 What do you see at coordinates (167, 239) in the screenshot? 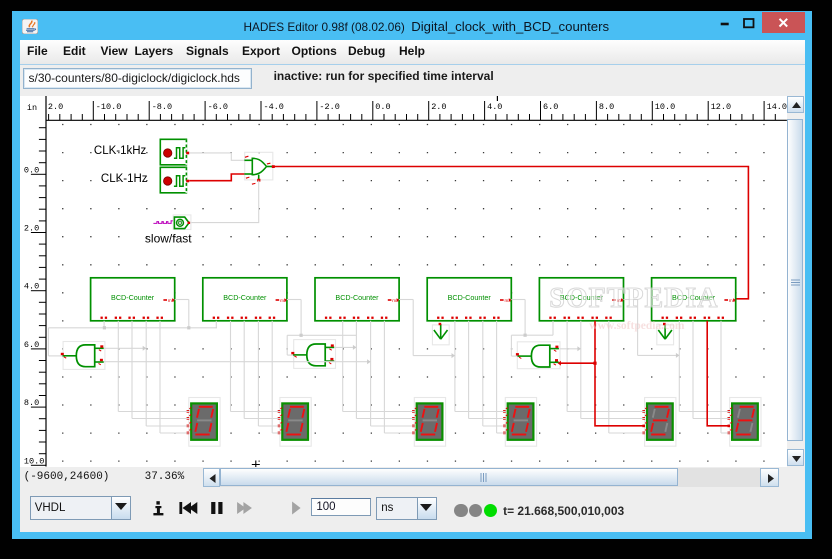
I see `svg-text: slow/fast` at bounding box center [167, 239].